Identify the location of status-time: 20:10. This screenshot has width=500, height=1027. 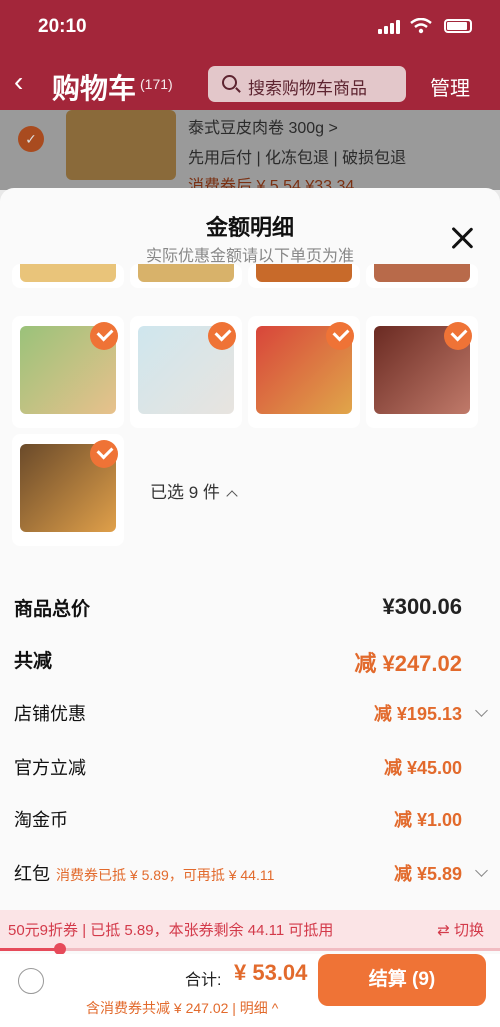
(62, 26).